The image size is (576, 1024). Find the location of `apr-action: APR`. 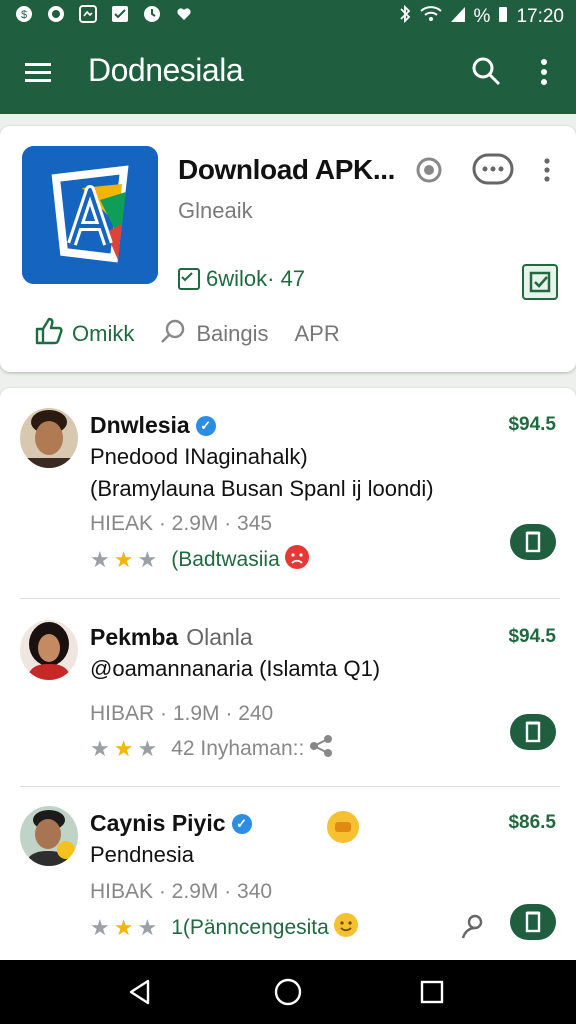

apr-action: APR is located at coordinates (316, 334).